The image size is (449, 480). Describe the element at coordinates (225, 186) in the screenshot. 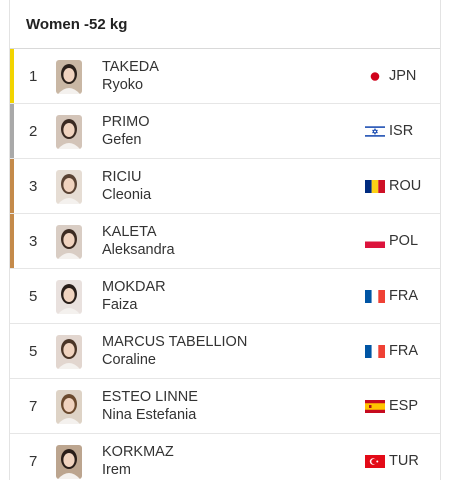

I see `result-row: 3 RICIU Cleonia ROU` at that location.